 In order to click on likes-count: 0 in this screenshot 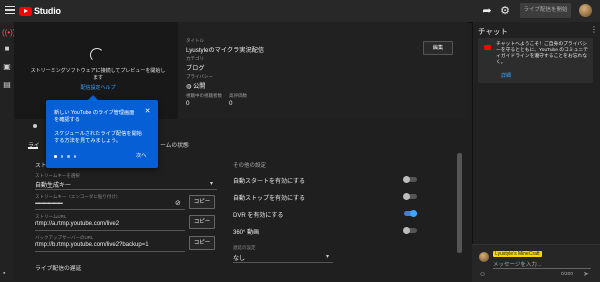, I will do `click(231, 103)`.